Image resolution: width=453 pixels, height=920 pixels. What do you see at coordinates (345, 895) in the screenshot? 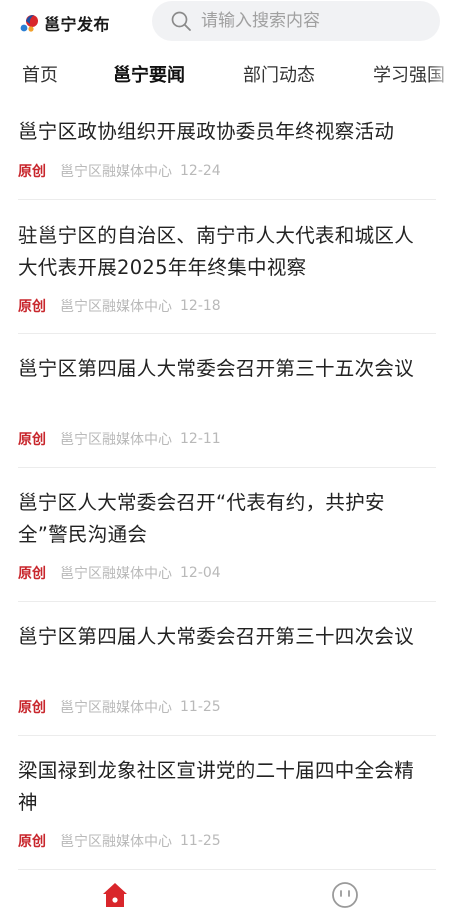
I see `smiley-icon` at bounding box center [345, 895].